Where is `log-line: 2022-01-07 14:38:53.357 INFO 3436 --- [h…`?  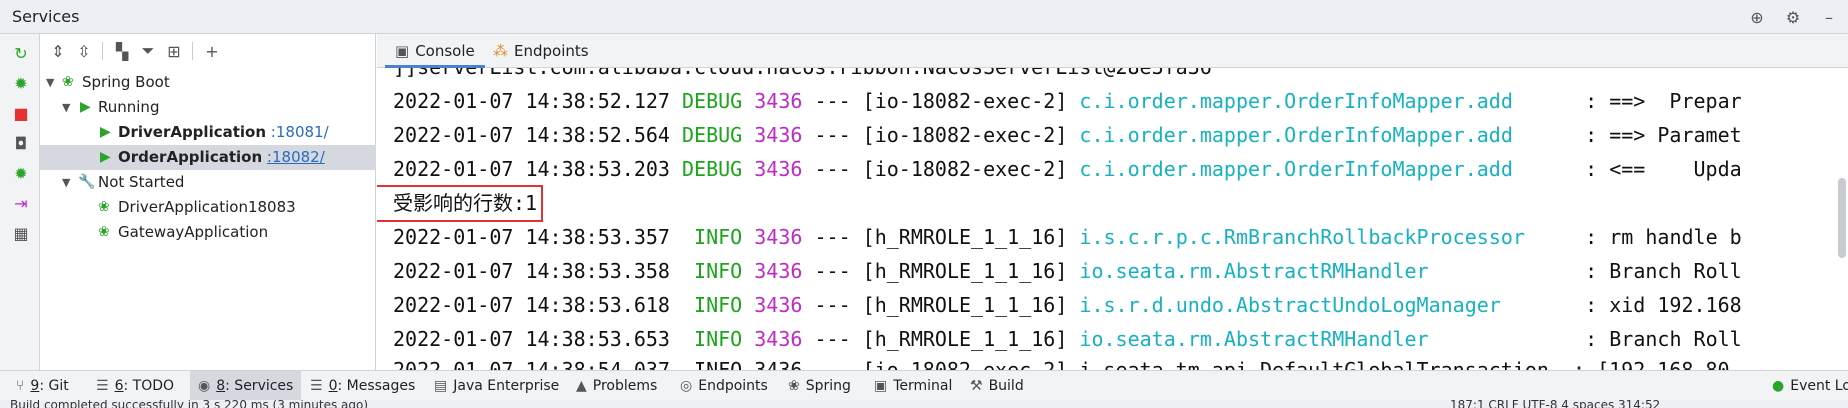
log-line: 2022-01-07 14:38:53.357 INFO 3436 --- [h… is located at coordinates (1067, 237).